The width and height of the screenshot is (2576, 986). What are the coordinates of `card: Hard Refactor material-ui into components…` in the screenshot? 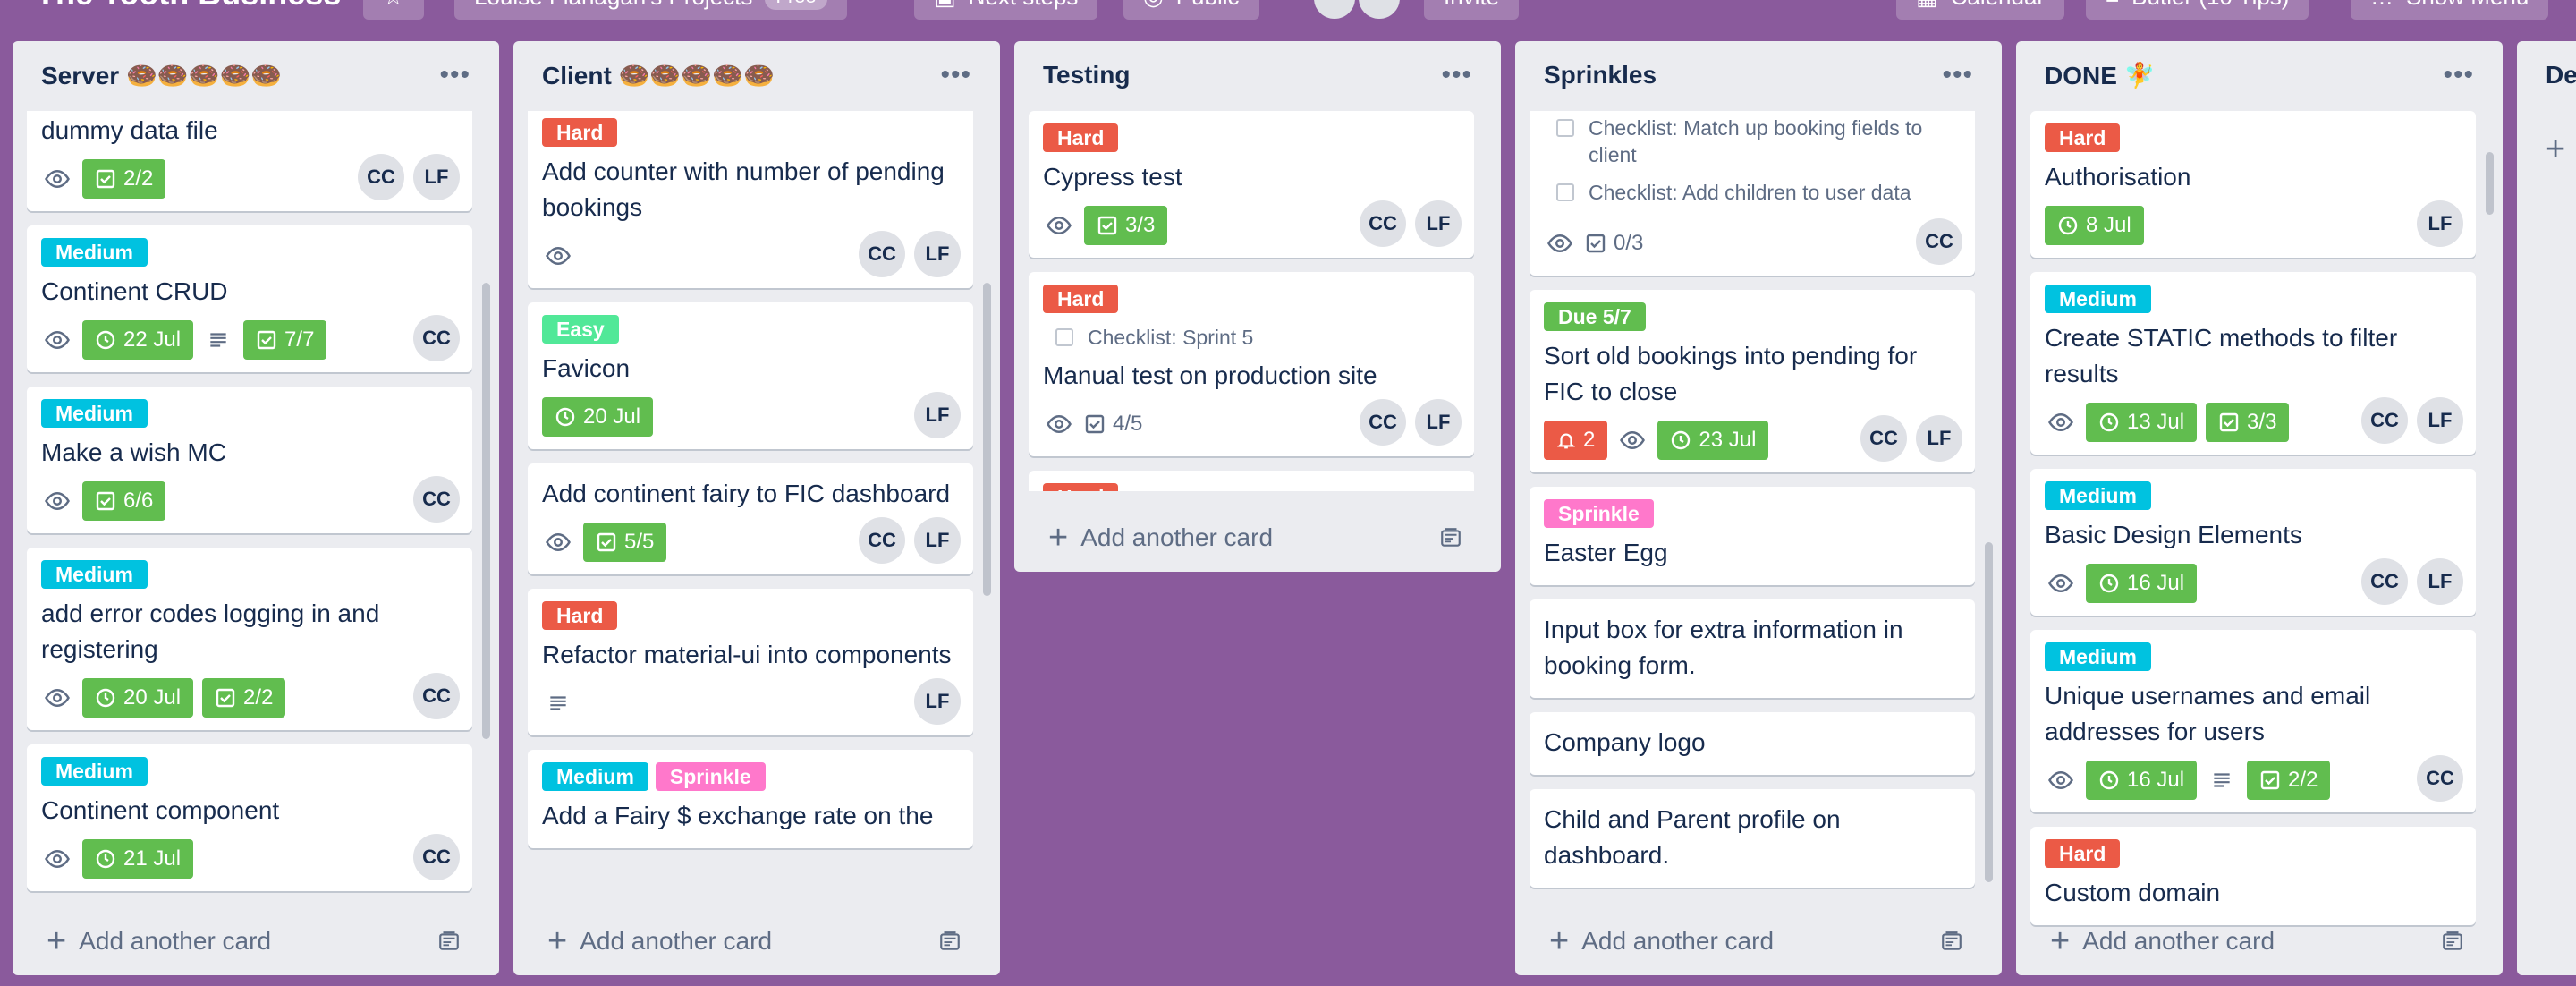 It's located at (750, 662).